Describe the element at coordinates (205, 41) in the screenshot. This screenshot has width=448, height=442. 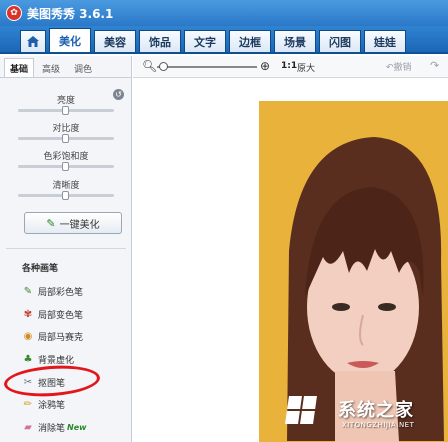
I see `tab-text: 文字` at that location.